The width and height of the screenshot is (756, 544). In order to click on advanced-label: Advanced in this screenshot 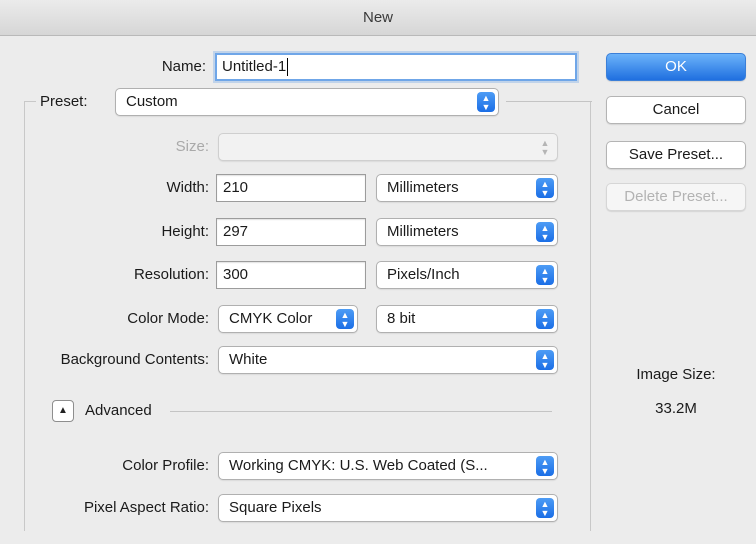, I will do `click(118, 410)`.